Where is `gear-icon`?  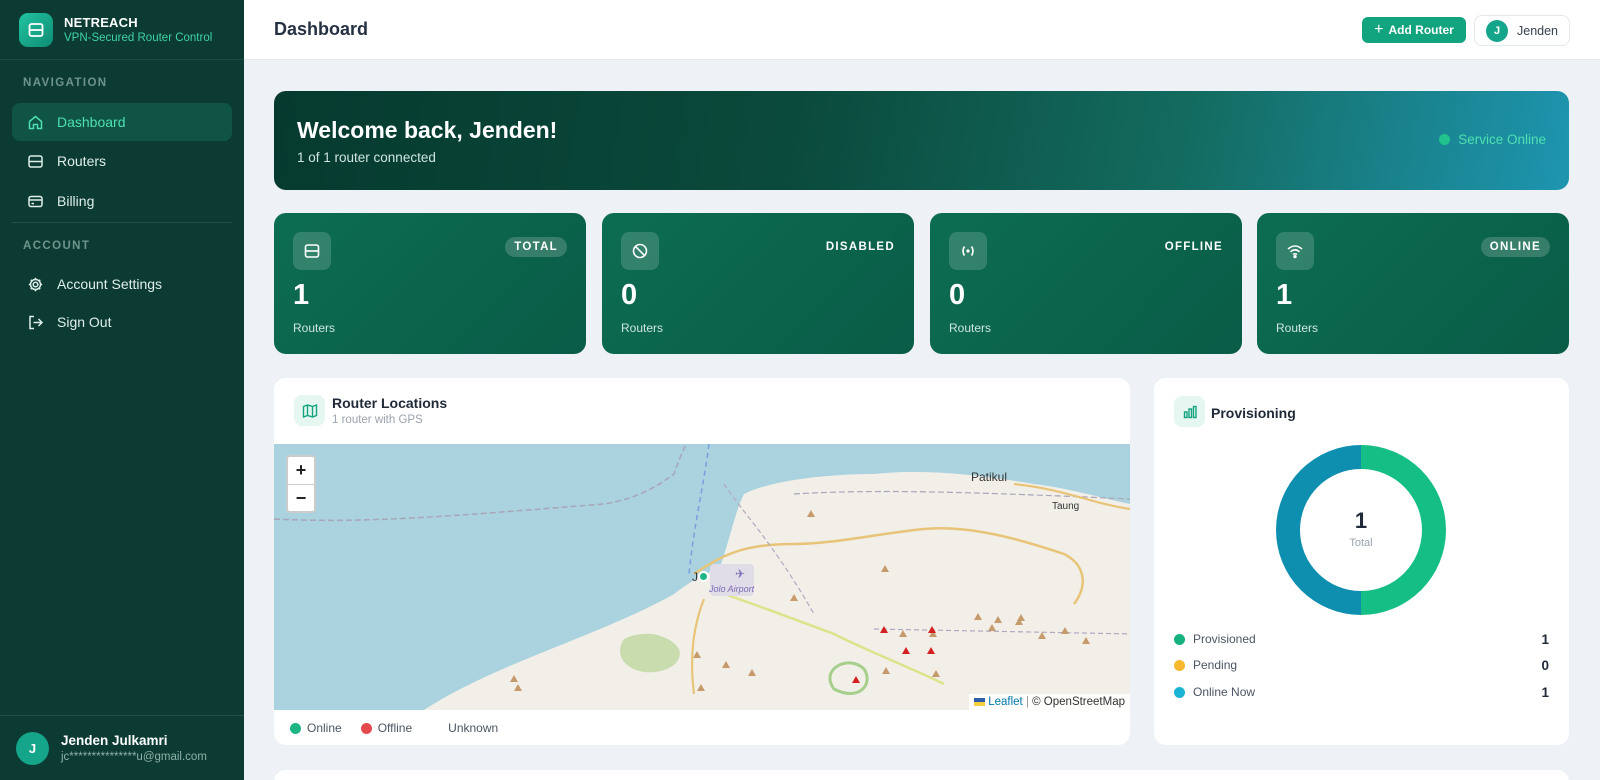
gear-icon is located at coordinates (35, 284).